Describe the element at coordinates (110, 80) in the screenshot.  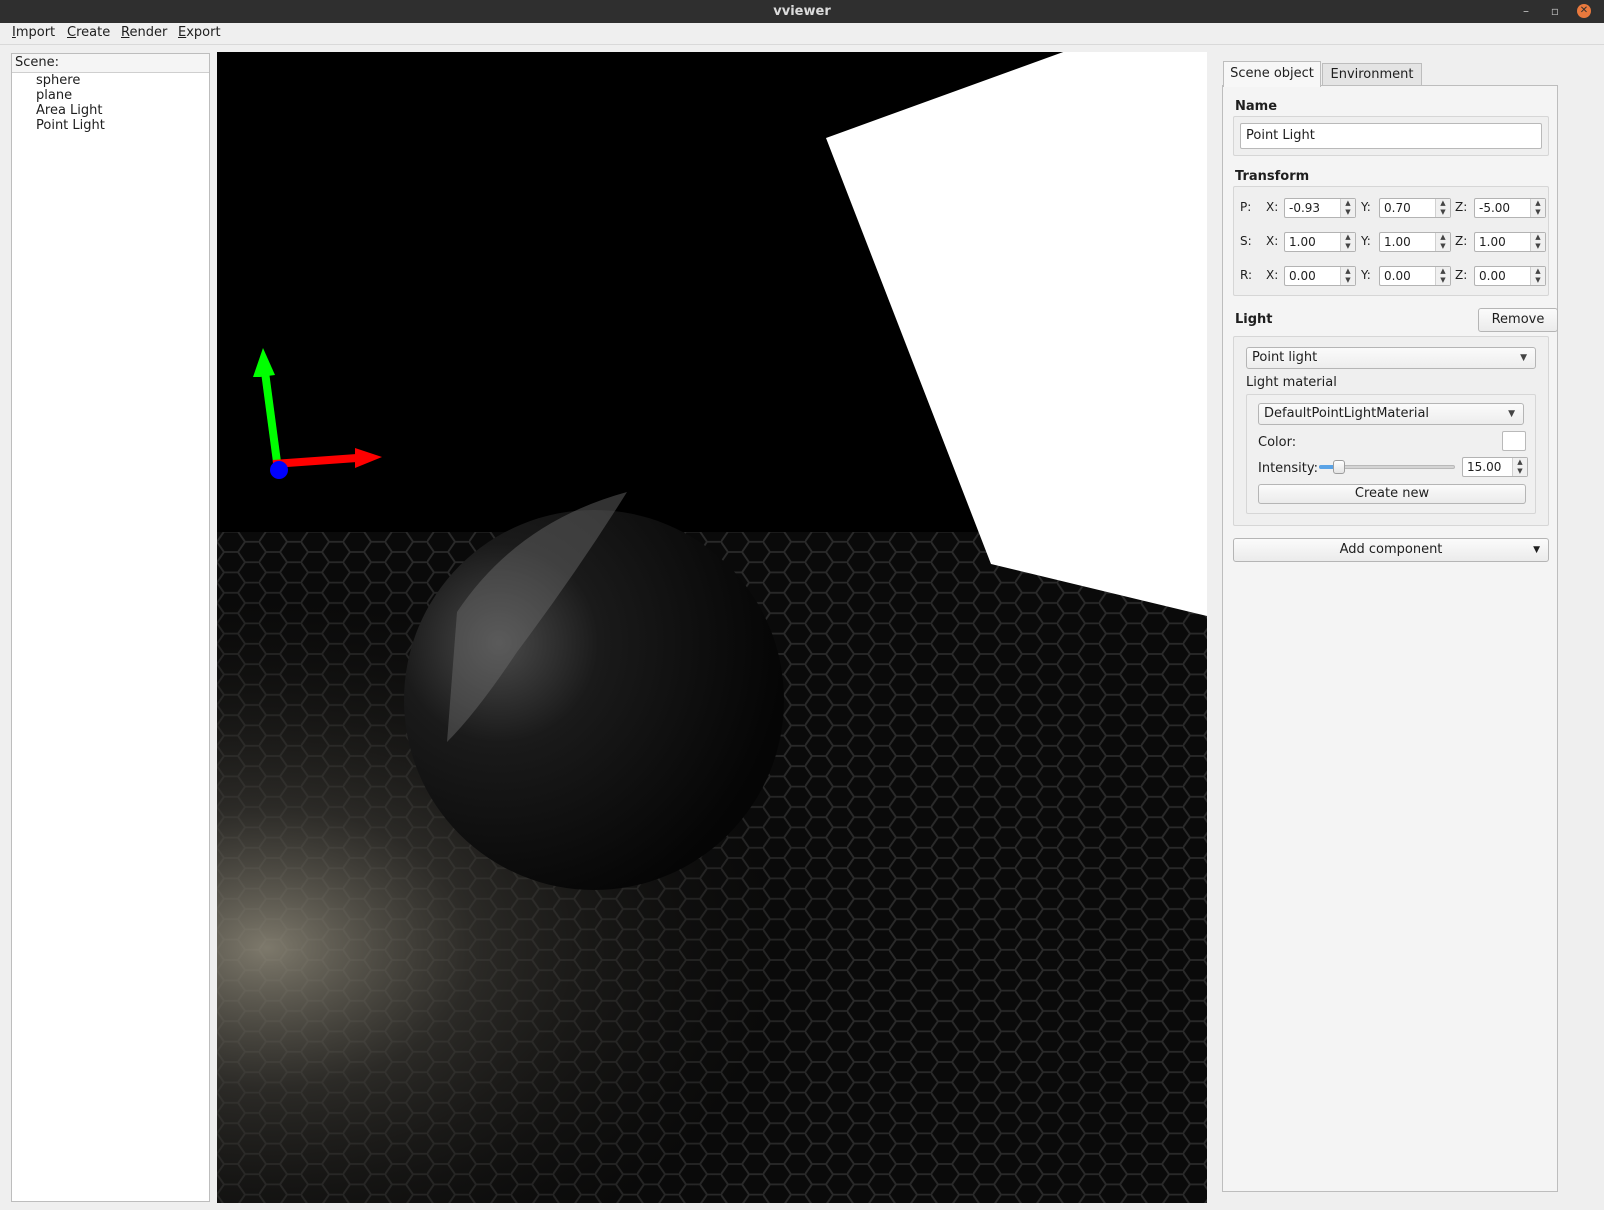
I see `scene-item-sphere: sphere` at that location.